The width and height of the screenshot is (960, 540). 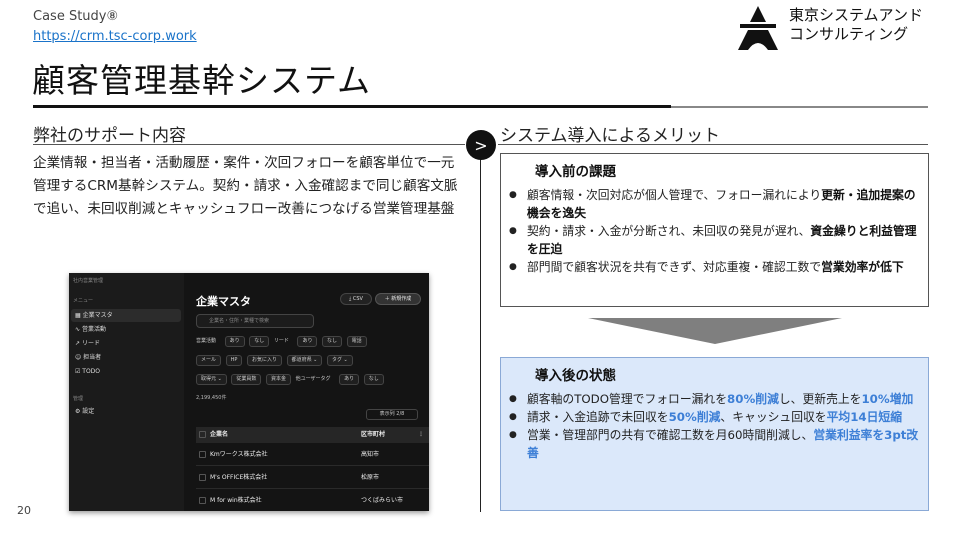 I want to click on menu-label: メニュー, so click(x=83, y=301).